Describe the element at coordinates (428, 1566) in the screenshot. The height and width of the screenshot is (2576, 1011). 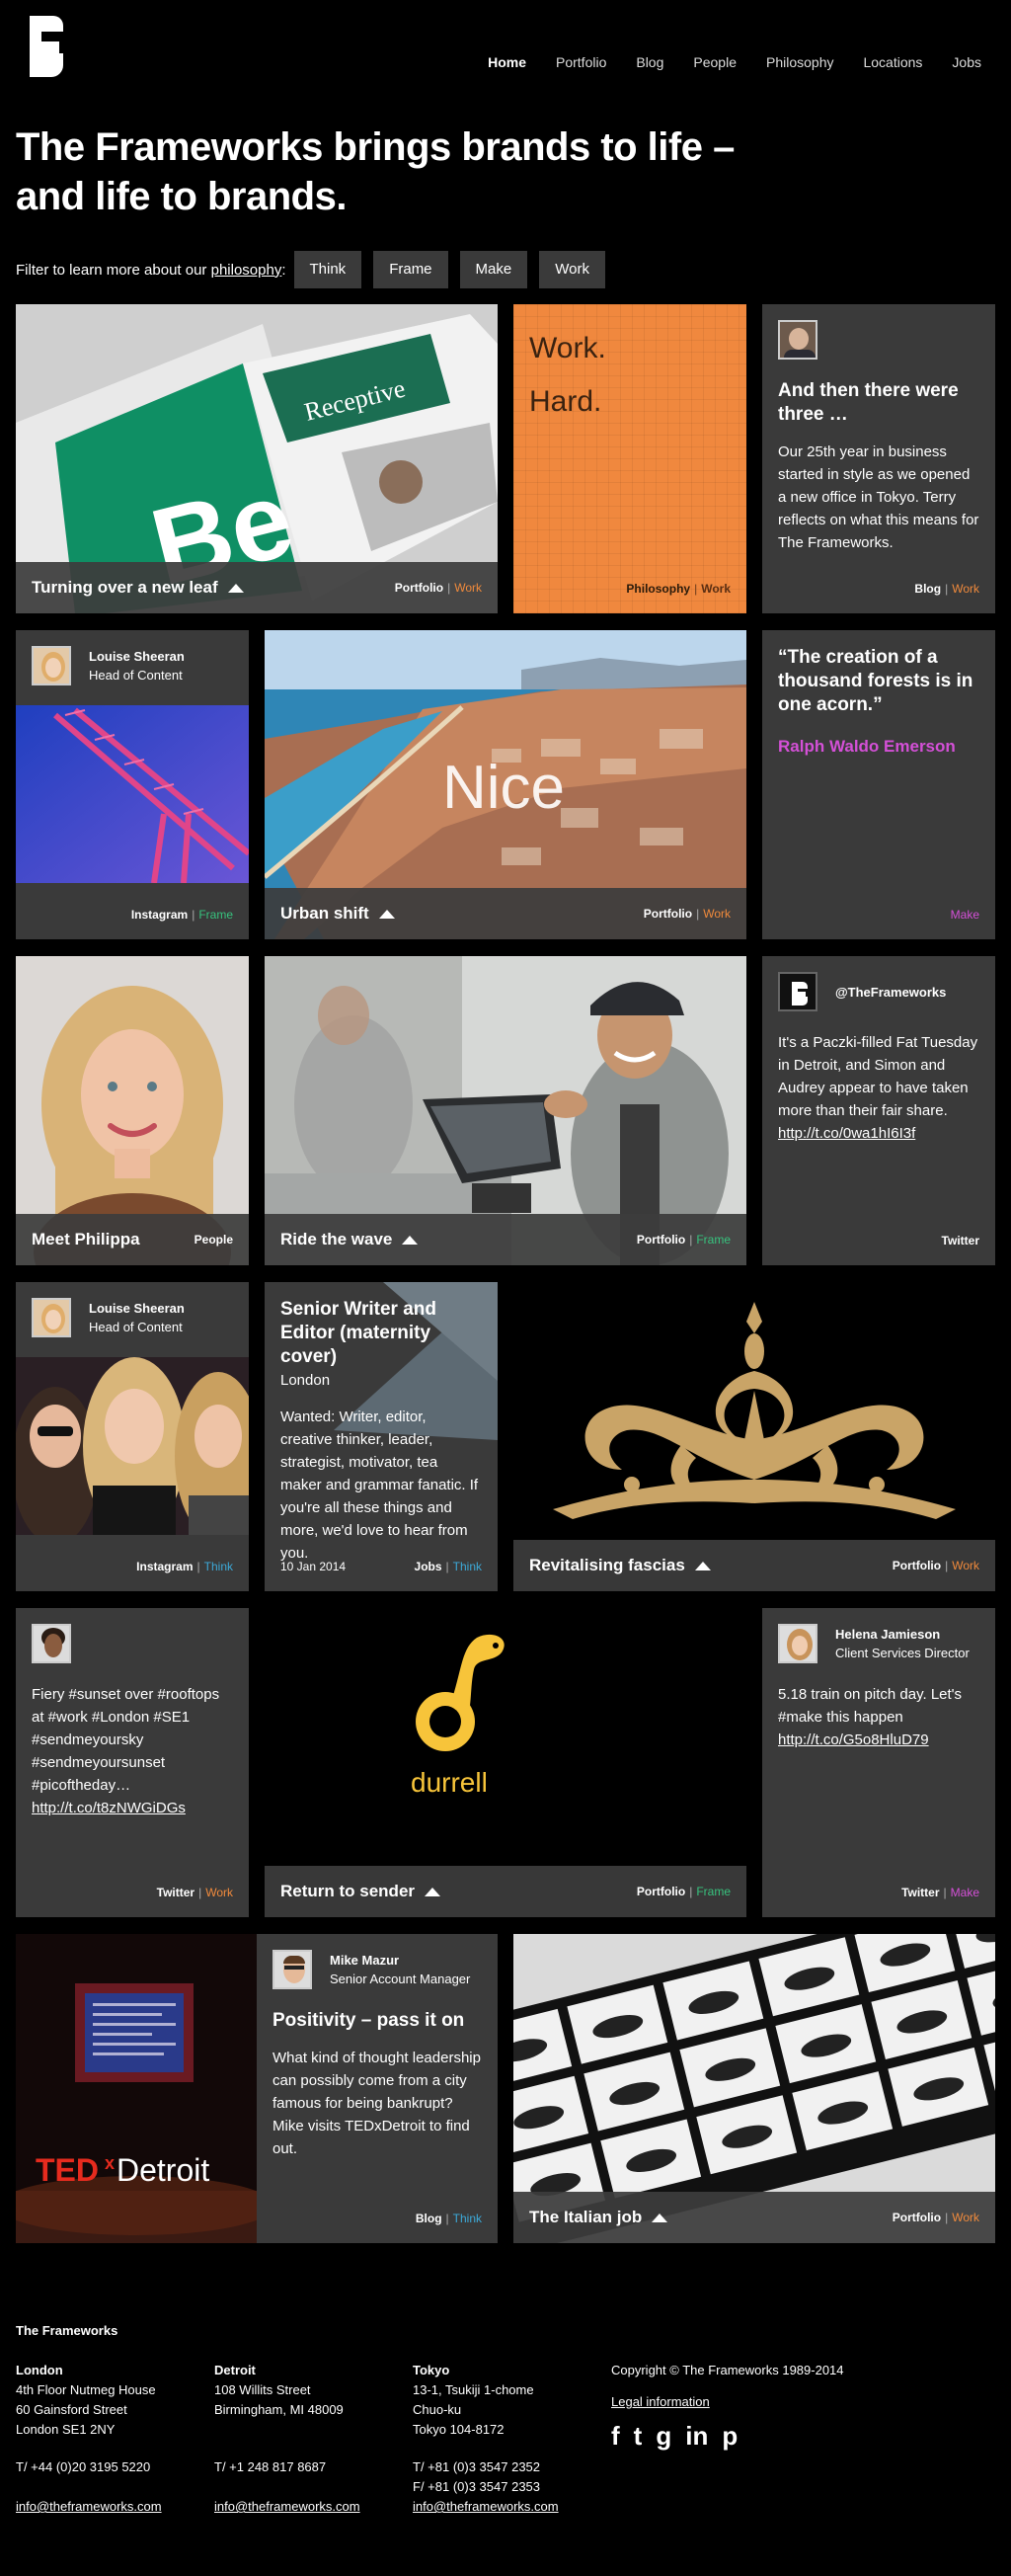
I see `category-link: Jobs` at that location.